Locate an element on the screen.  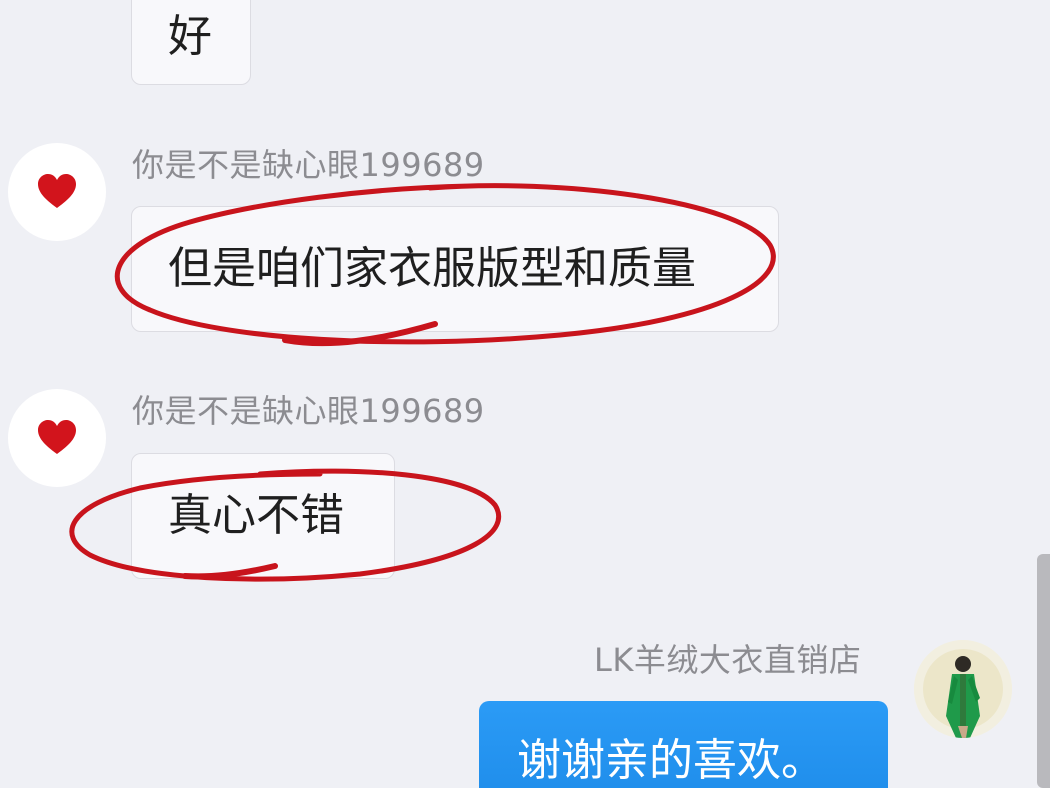
sender-name: LK羊绒大衣直销店 is located at coordinates (728, 660).